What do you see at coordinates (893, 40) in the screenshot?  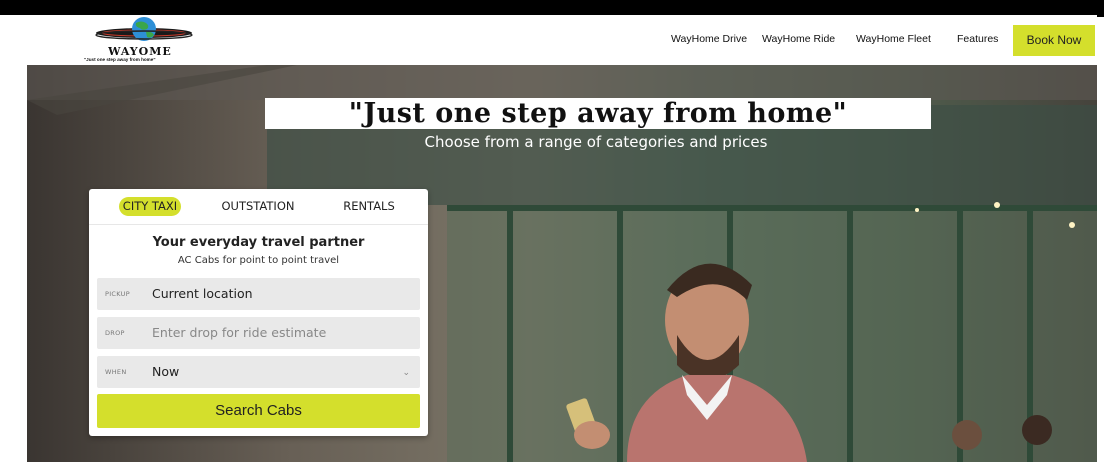 I see `nav-wayhome-fleet: WayHome Fleet` at bounding box center [893, 40].